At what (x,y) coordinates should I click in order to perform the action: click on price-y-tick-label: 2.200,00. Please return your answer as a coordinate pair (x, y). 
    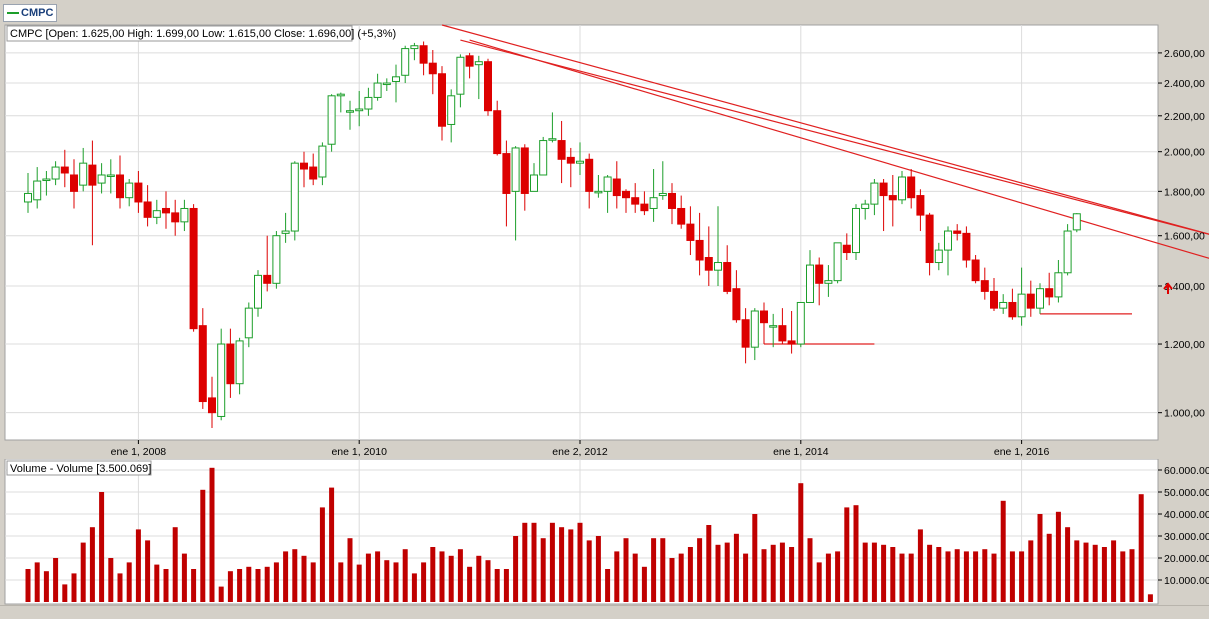
    Looking at the image, I should click on (1184, 117).